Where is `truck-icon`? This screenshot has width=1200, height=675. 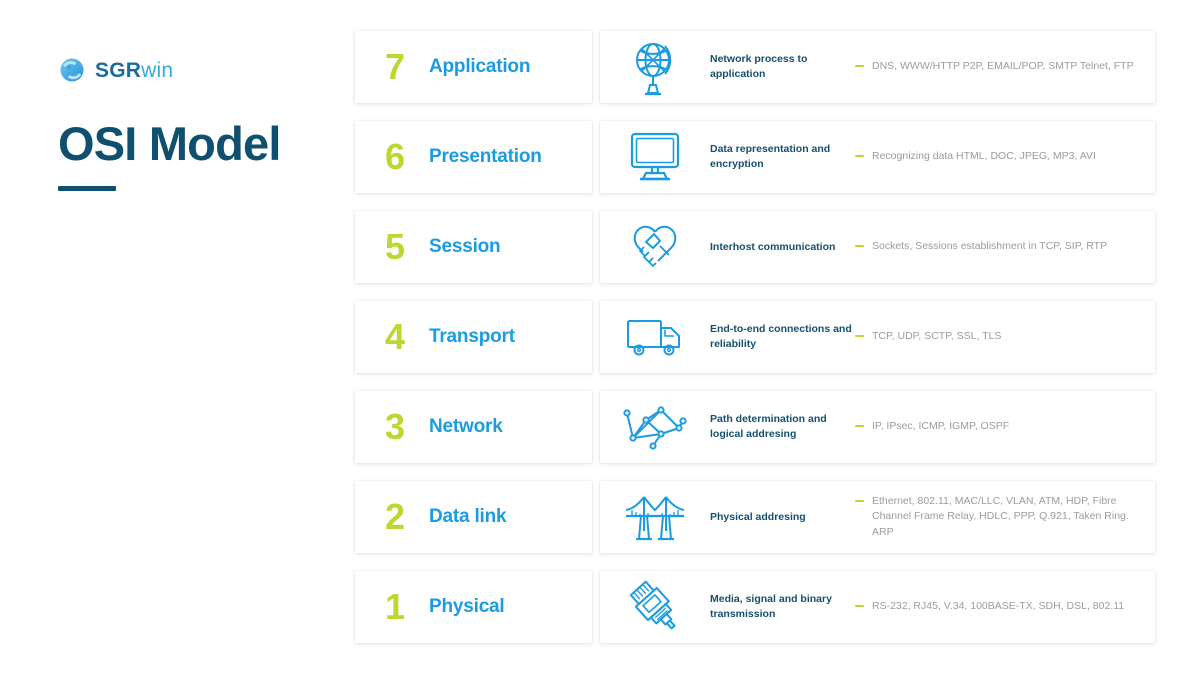
truck-icon is located at coordinates (655, 337).